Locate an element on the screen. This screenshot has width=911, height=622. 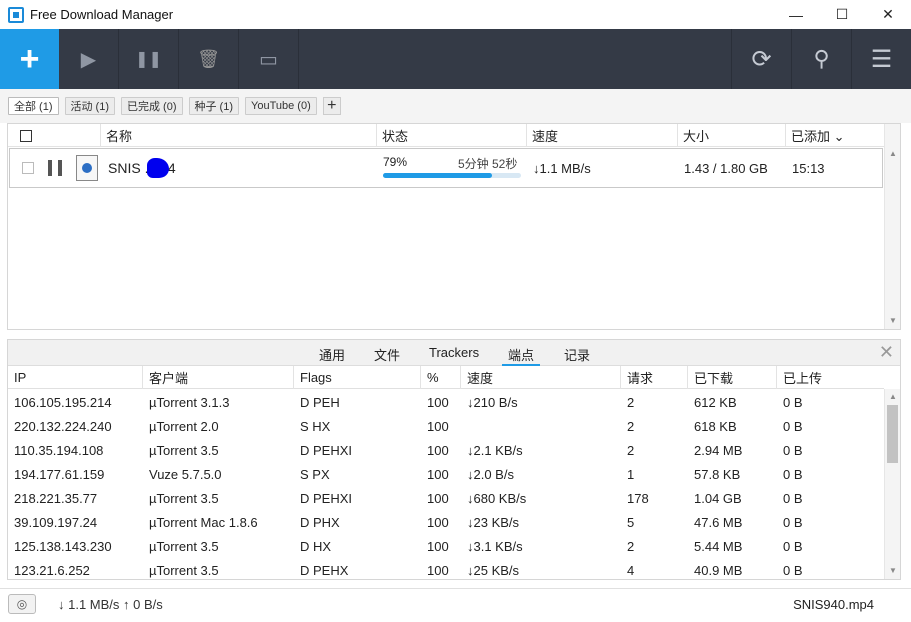
peer-ip: 125.138.143.230 is located at coordinates (63, 546).